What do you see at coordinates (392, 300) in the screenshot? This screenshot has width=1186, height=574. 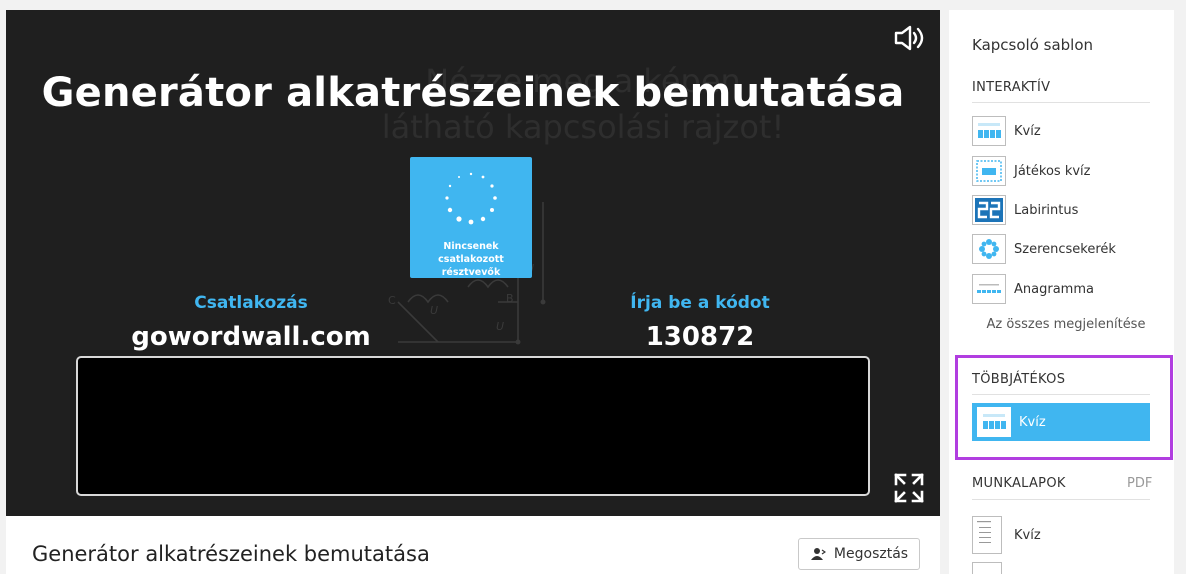 I see `circuit-label-c: C` at bounding box center [392, 300].